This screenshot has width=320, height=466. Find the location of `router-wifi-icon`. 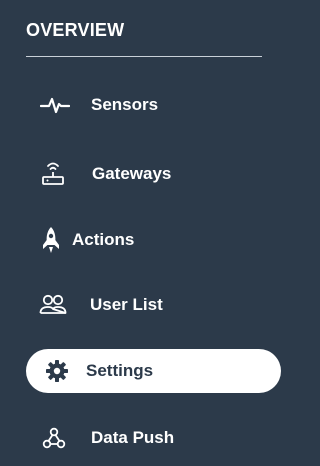

router-wifi-icon is located at coordinates (53, 174).